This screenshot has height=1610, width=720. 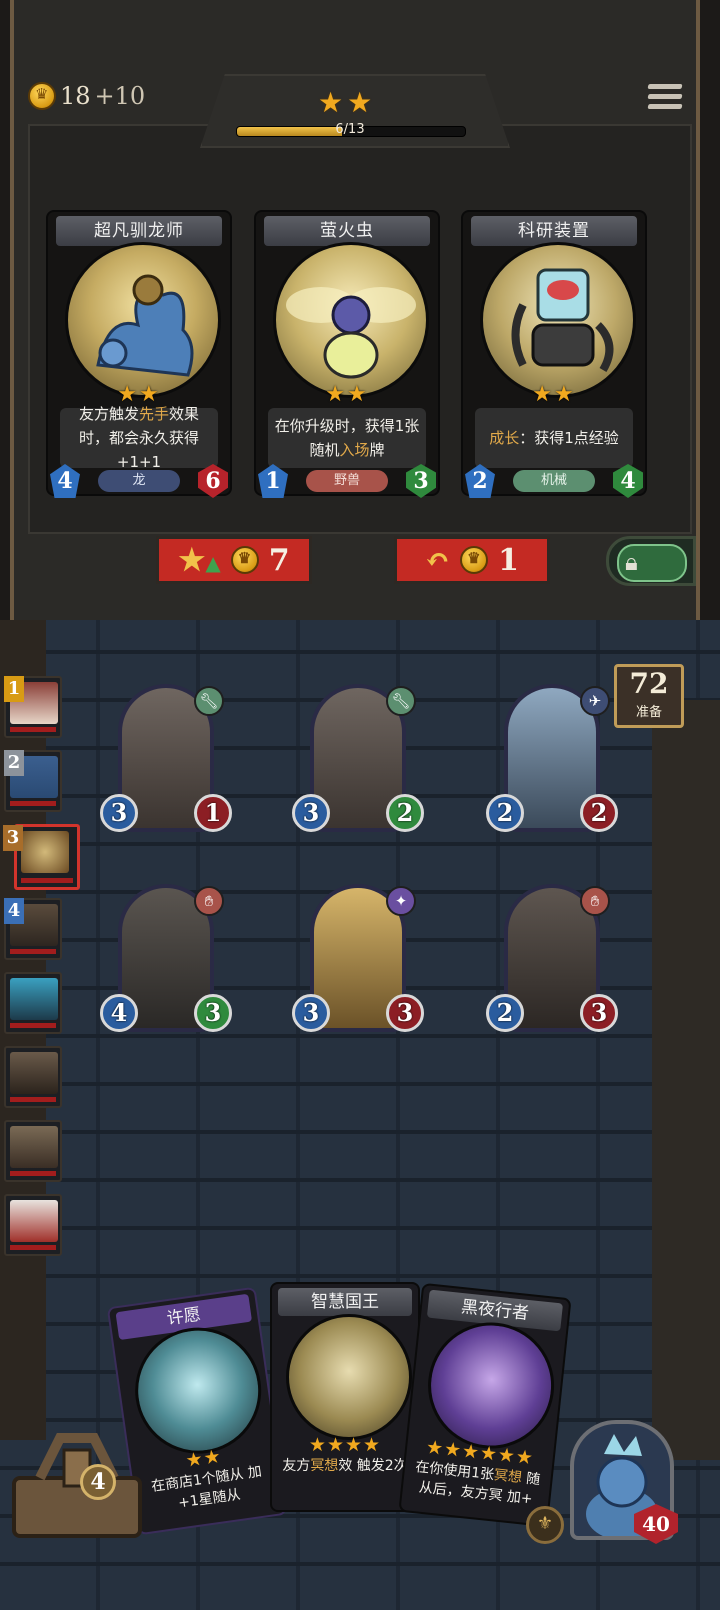 I want to click on ready-countdown: 72 准备, so click(x=649, y=696).